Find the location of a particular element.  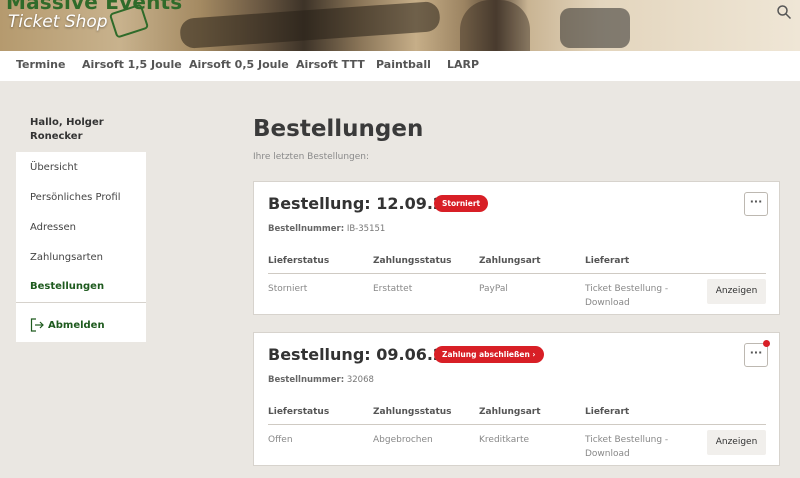

order-number: Bestellnummer: IB-35151 is located at coordinates (326, 229).